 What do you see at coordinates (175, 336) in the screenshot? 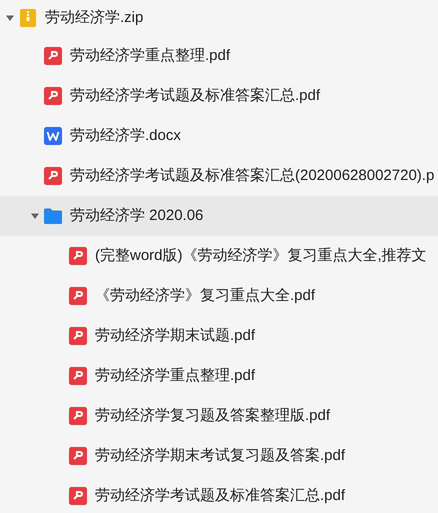
I see `file-name: 劳动经济学期末试题.pdf` at bounding box center [175, 336].